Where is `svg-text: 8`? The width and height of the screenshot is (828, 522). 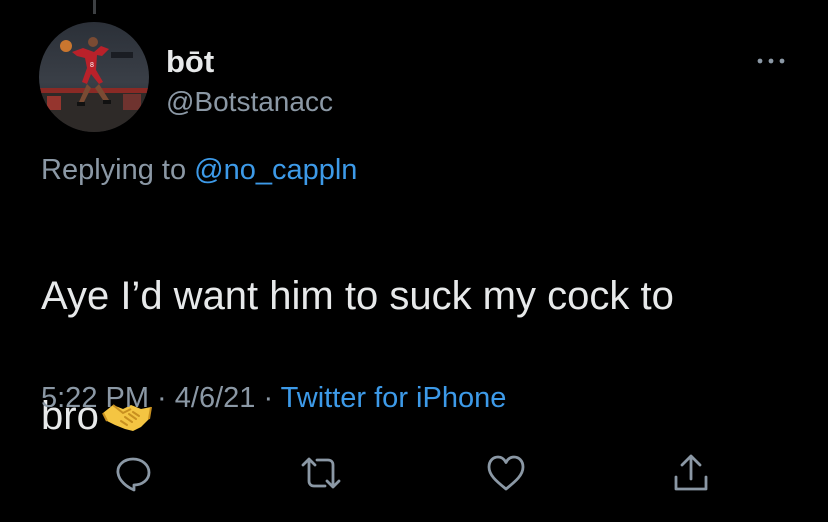 svg-text: 8 is located at coordinates (92, 65).